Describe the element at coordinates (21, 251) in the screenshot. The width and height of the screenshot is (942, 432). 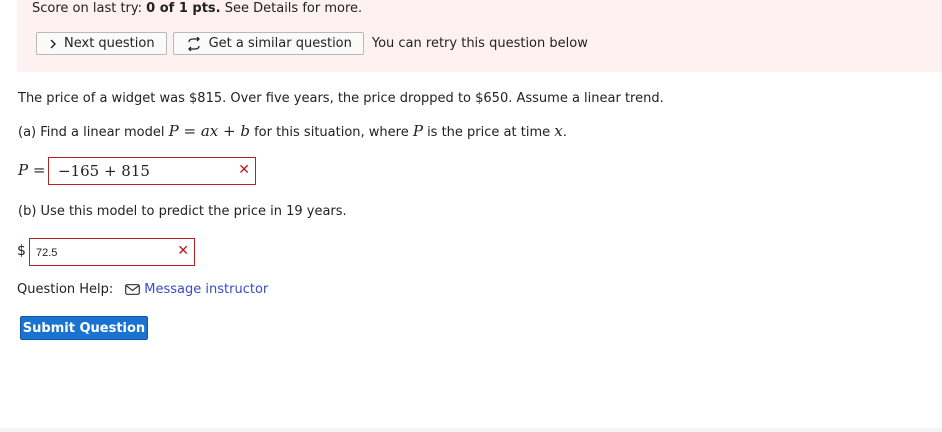
I see `answer-b-currency: $` at that location.